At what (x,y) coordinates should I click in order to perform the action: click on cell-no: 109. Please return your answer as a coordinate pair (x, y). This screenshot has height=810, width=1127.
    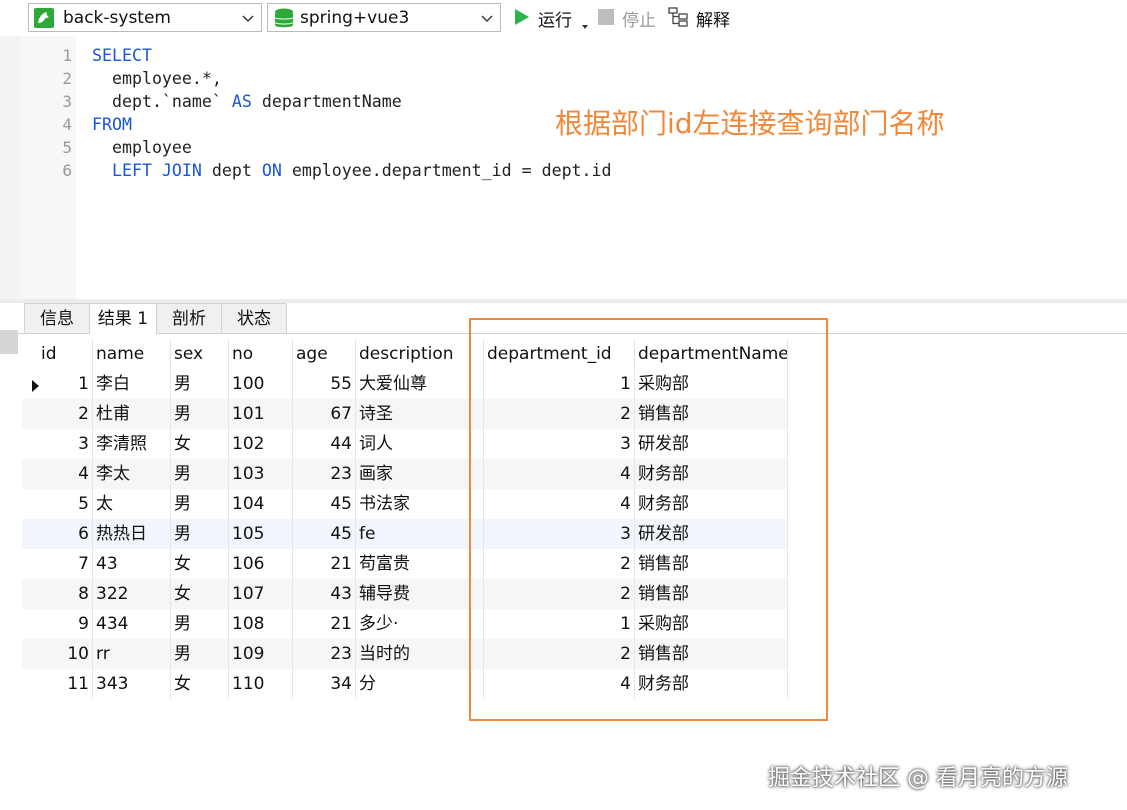
    Looking at the image, I should click on (261, 654).